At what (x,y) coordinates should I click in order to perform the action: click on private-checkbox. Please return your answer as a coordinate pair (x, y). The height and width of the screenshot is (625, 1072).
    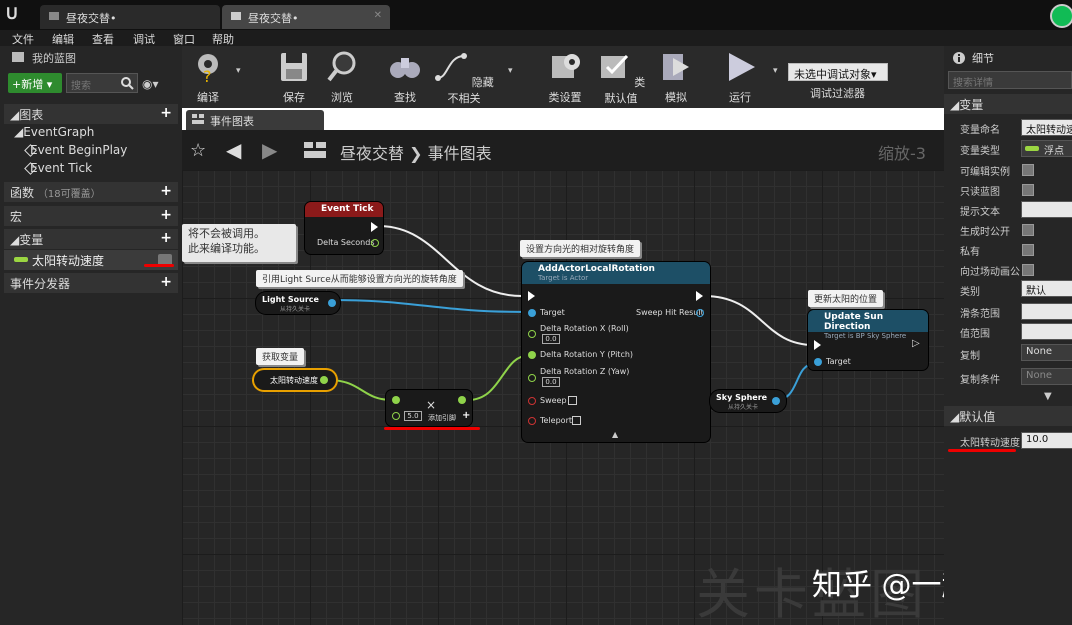
    Looking at the image, I should click on (1028, 250).